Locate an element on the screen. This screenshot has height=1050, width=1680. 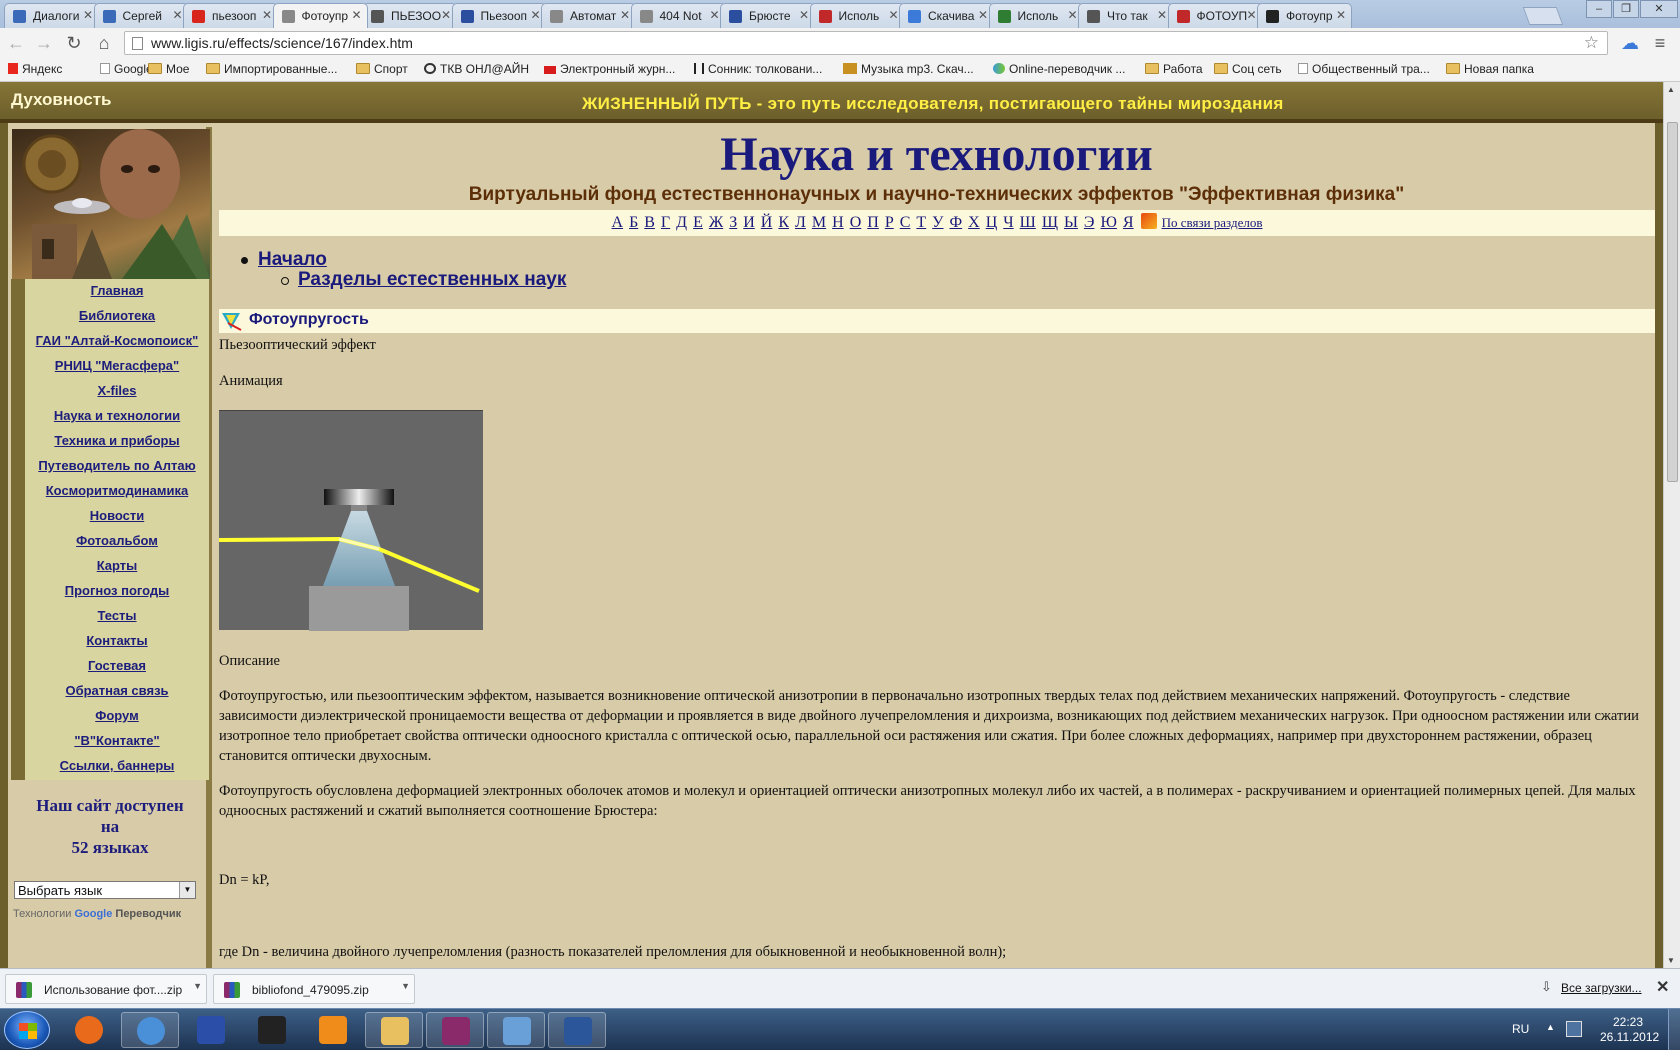
taskbar-app-winrar is located at coordinates (455, 1030).